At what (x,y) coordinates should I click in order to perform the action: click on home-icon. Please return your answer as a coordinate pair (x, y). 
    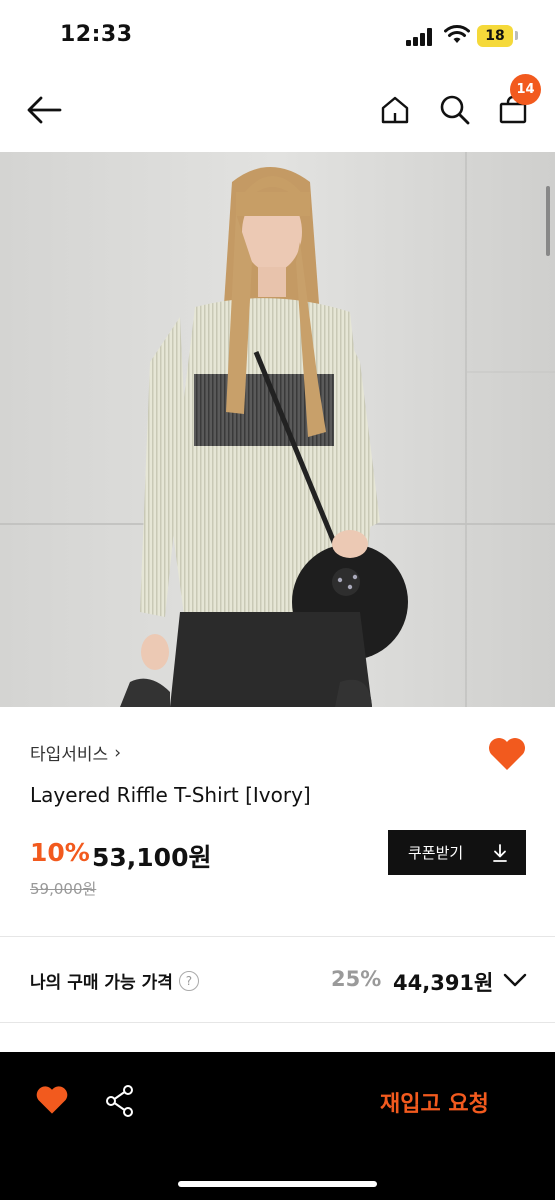
    Looking at the image, I should click on (395, 110).